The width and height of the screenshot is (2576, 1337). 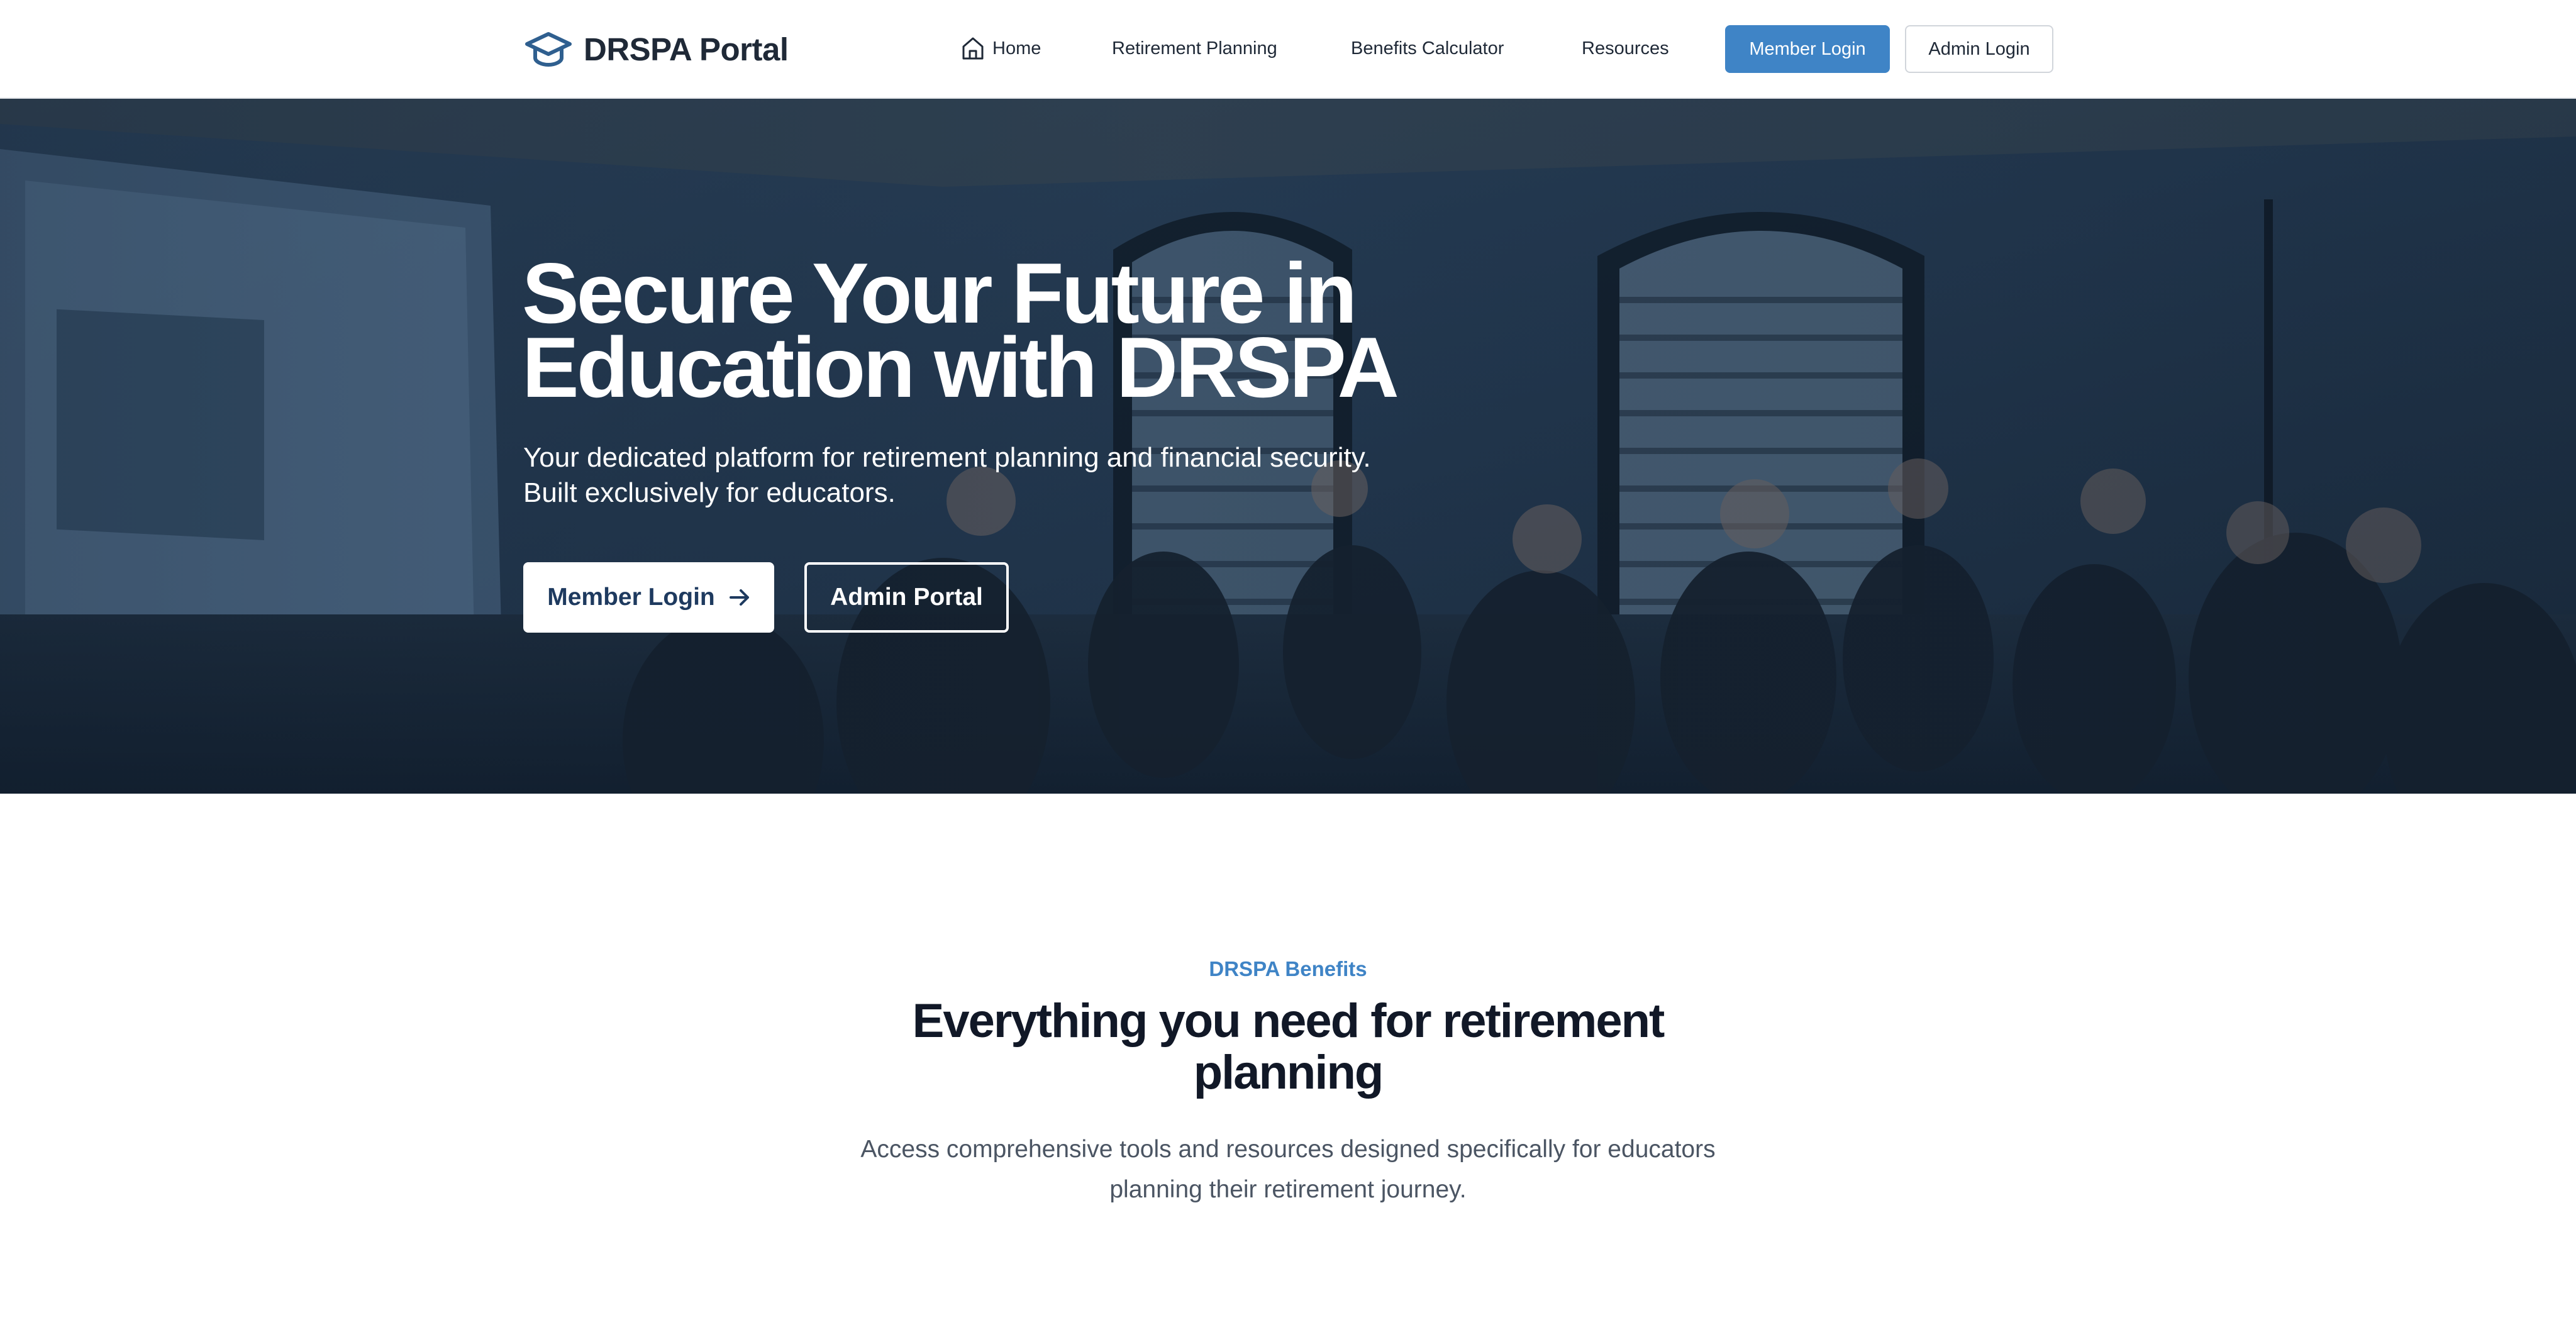 I want to click on nav-resources: Resources, so click(x=1625, y=48).